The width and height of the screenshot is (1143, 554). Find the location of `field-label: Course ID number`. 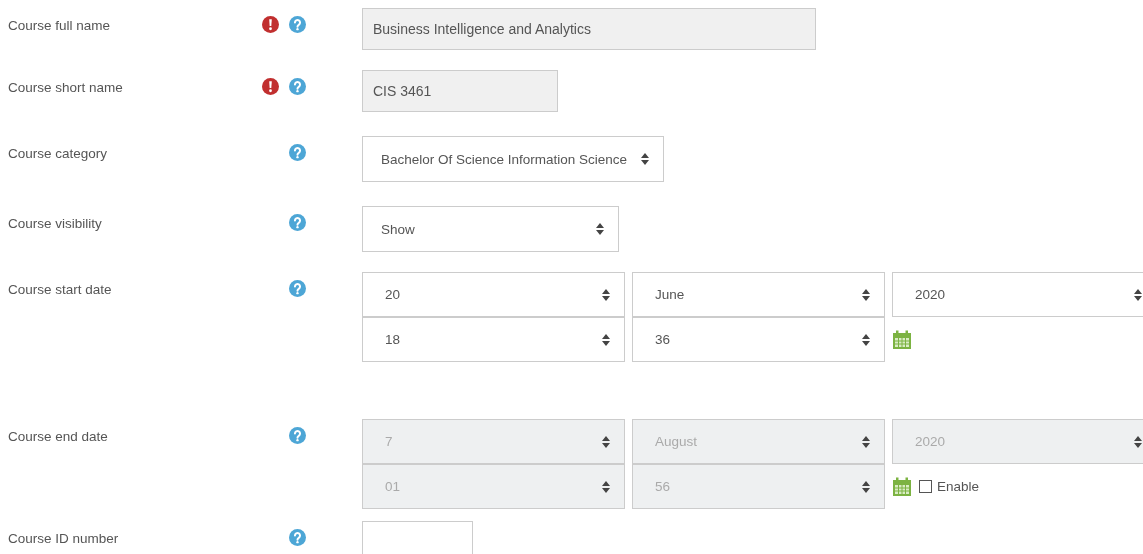

field-label: Course ID number is located at coordinates (63, 538).